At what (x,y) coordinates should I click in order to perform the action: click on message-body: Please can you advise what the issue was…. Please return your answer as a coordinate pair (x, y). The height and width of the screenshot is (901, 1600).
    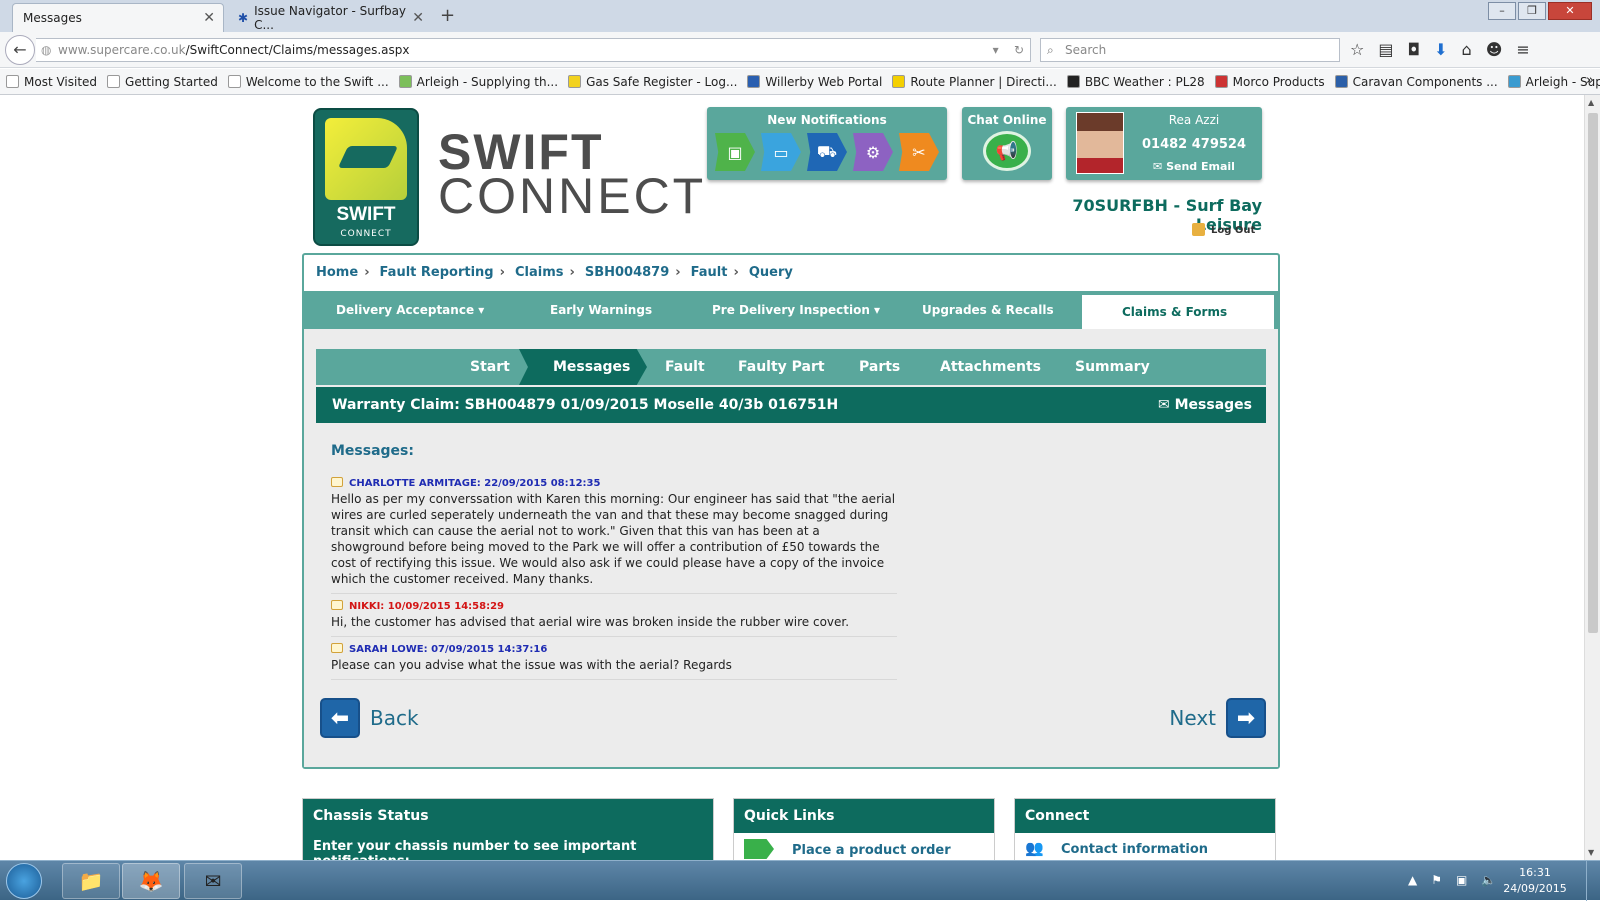
    Looking at the image, I should click on (531, 665).